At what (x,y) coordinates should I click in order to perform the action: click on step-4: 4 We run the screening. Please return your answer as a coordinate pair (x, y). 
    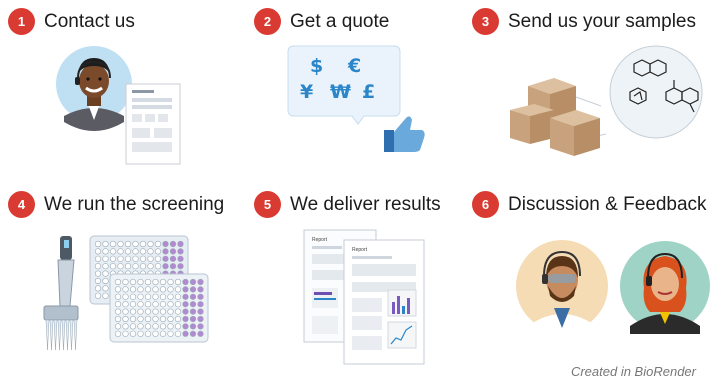
    Looking at the image, I should click on (116, 204).